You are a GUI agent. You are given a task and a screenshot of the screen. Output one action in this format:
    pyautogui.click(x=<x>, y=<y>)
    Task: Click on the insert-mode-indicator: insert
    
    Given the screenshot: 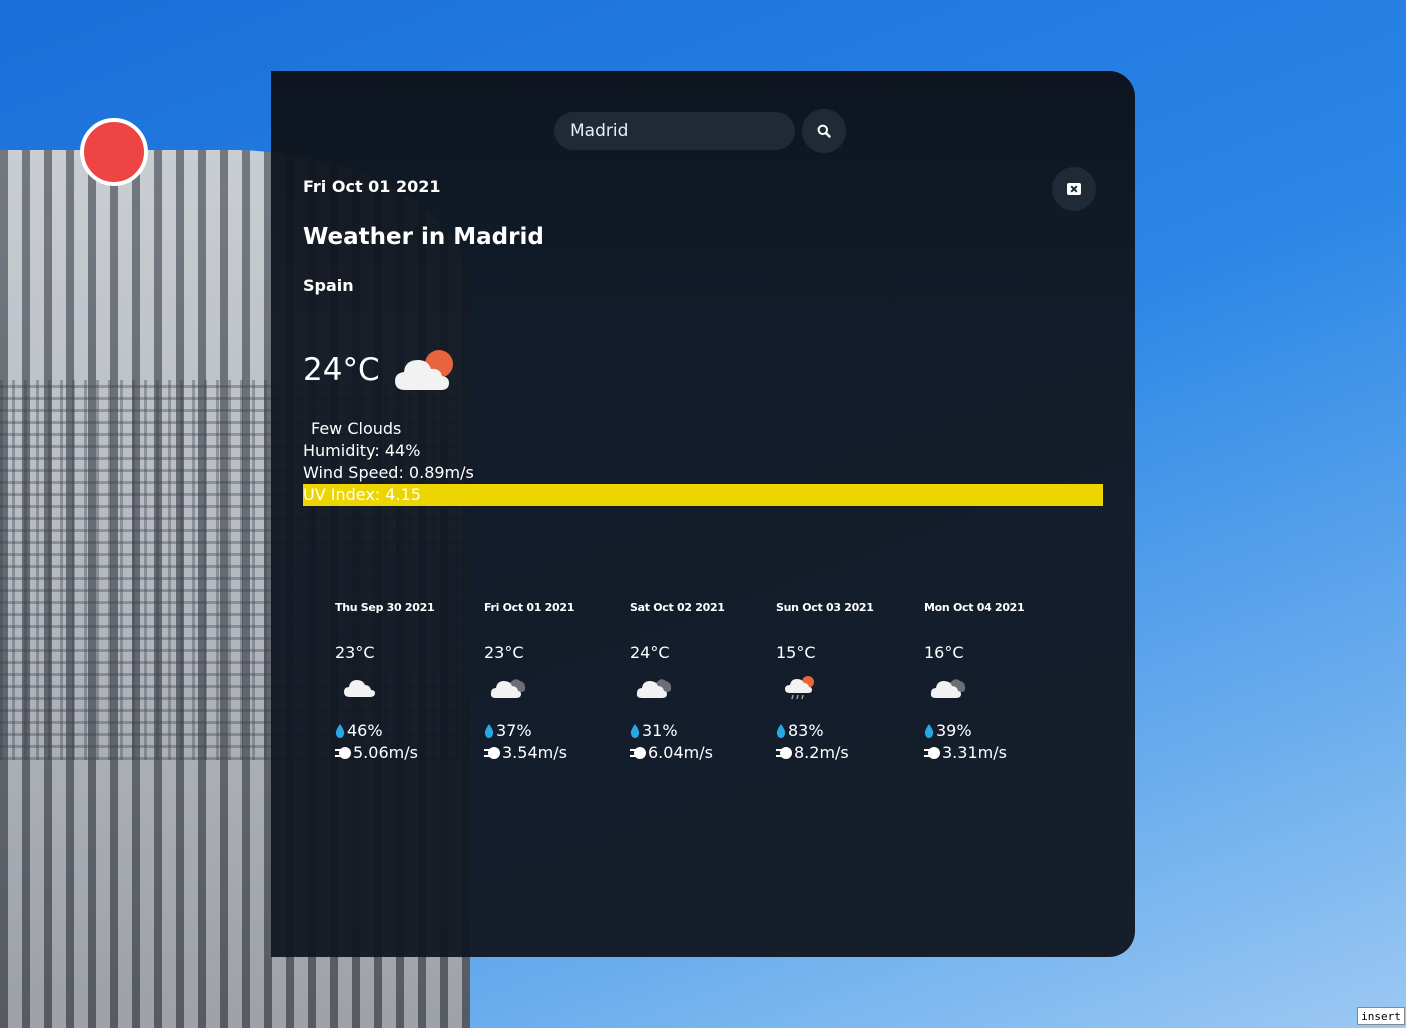 What is the action you would take?
    pyautogui.click(x=1381, y=1016)
    